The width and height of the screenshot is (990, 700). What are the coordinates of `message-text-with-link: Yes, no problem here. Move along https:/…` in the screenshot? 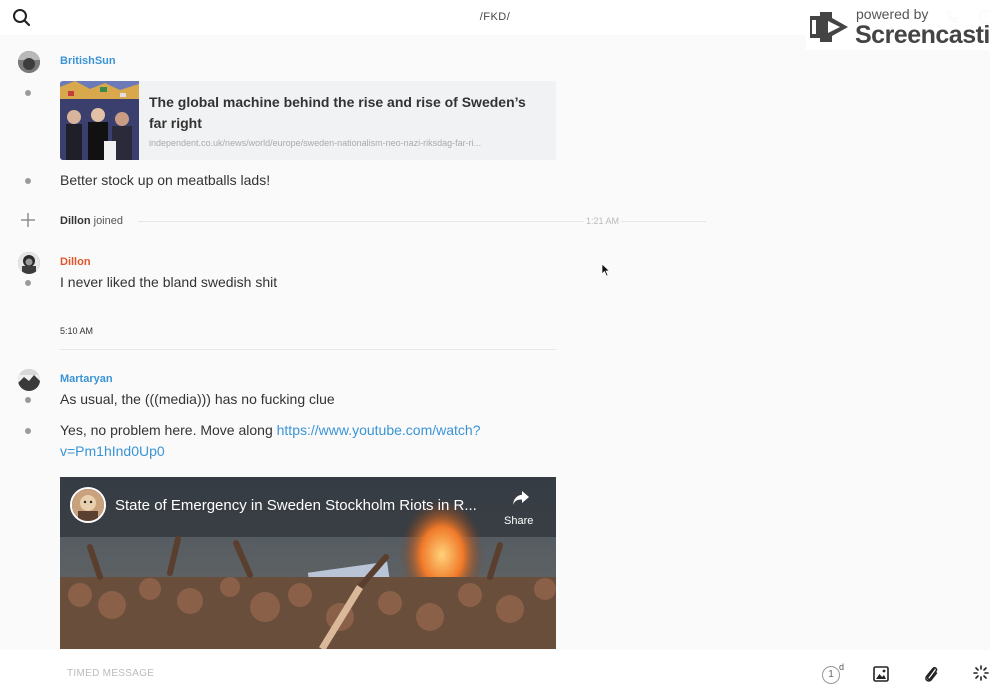 It's located at (308, 441).